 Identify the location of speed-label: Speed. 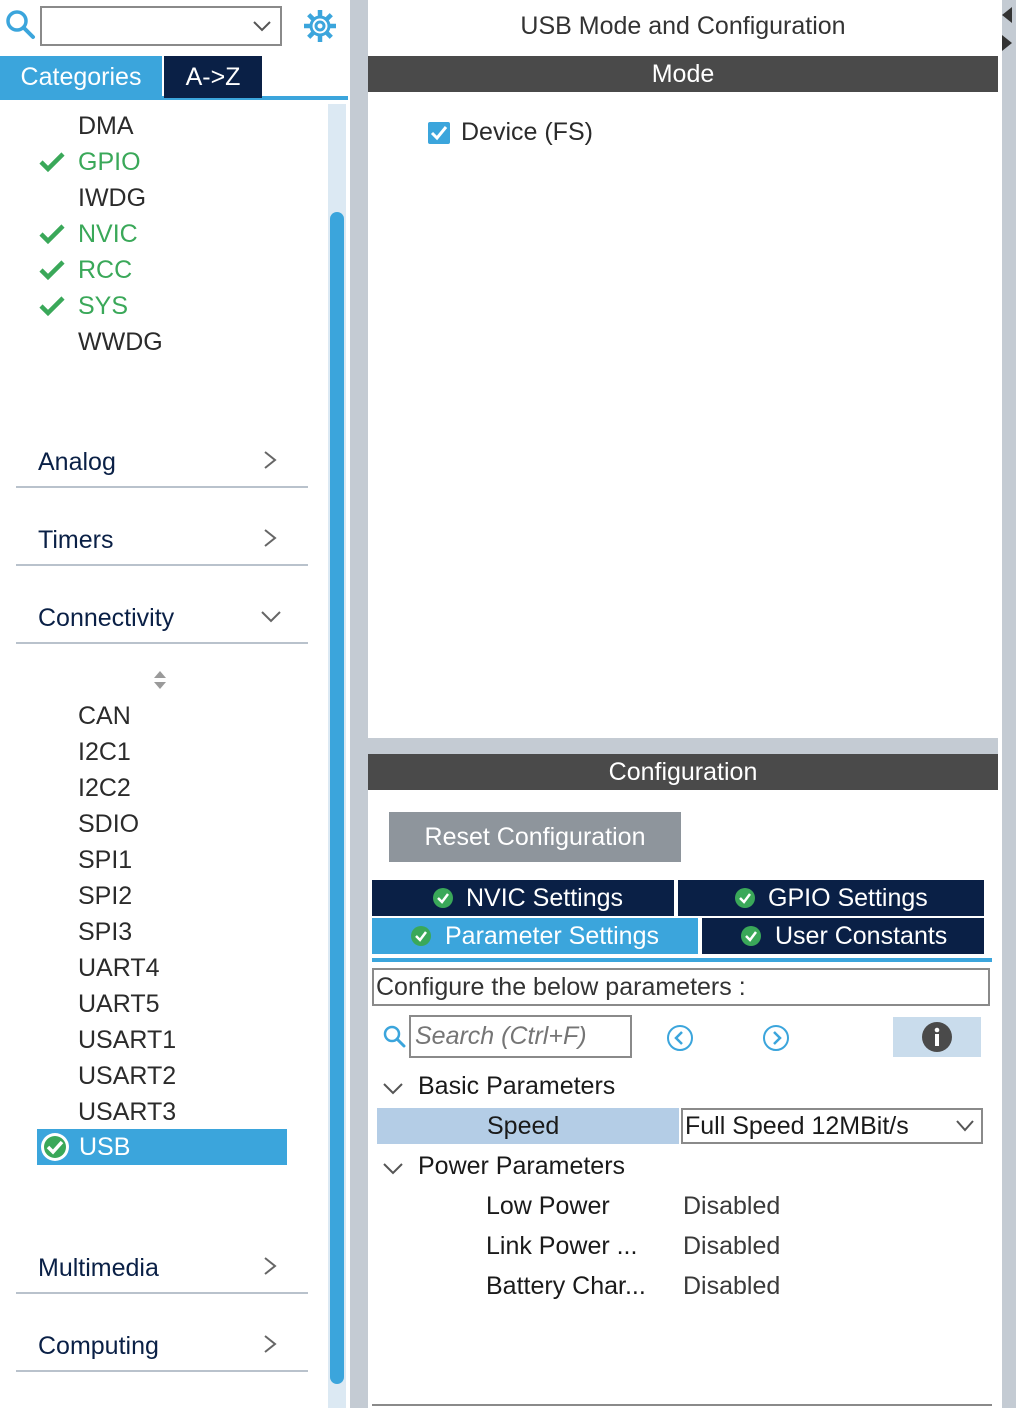
(523, 1126).